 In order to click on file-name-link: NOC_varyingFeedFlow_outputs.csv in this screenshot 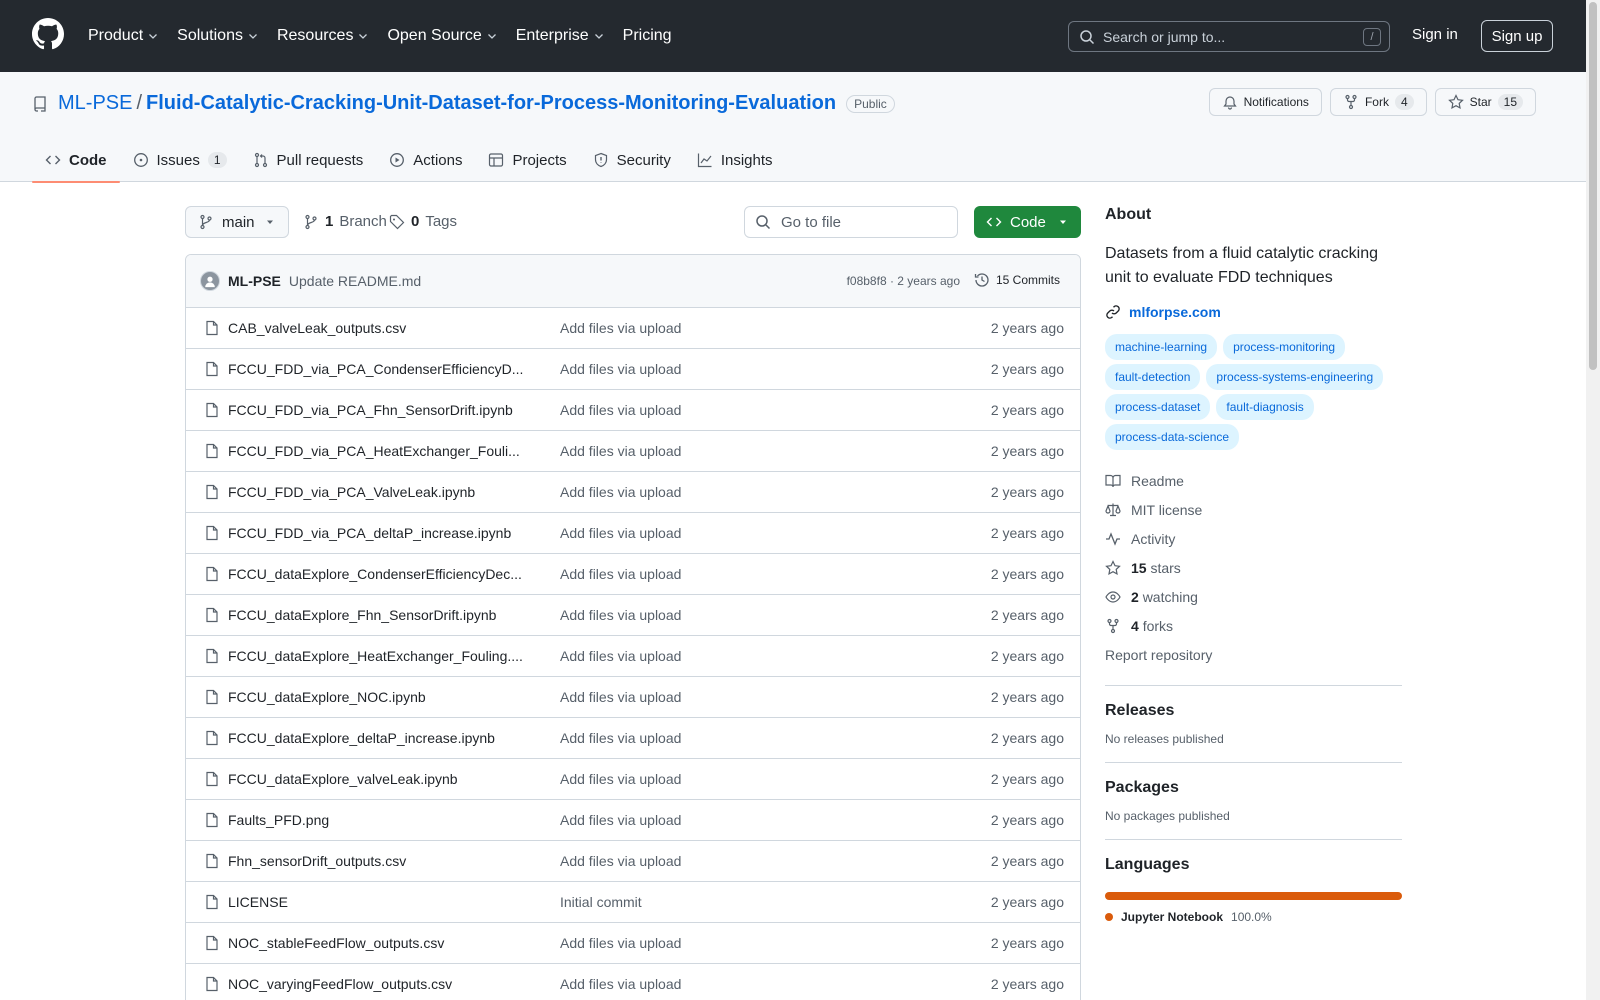, I will do `click(378, 984)`.